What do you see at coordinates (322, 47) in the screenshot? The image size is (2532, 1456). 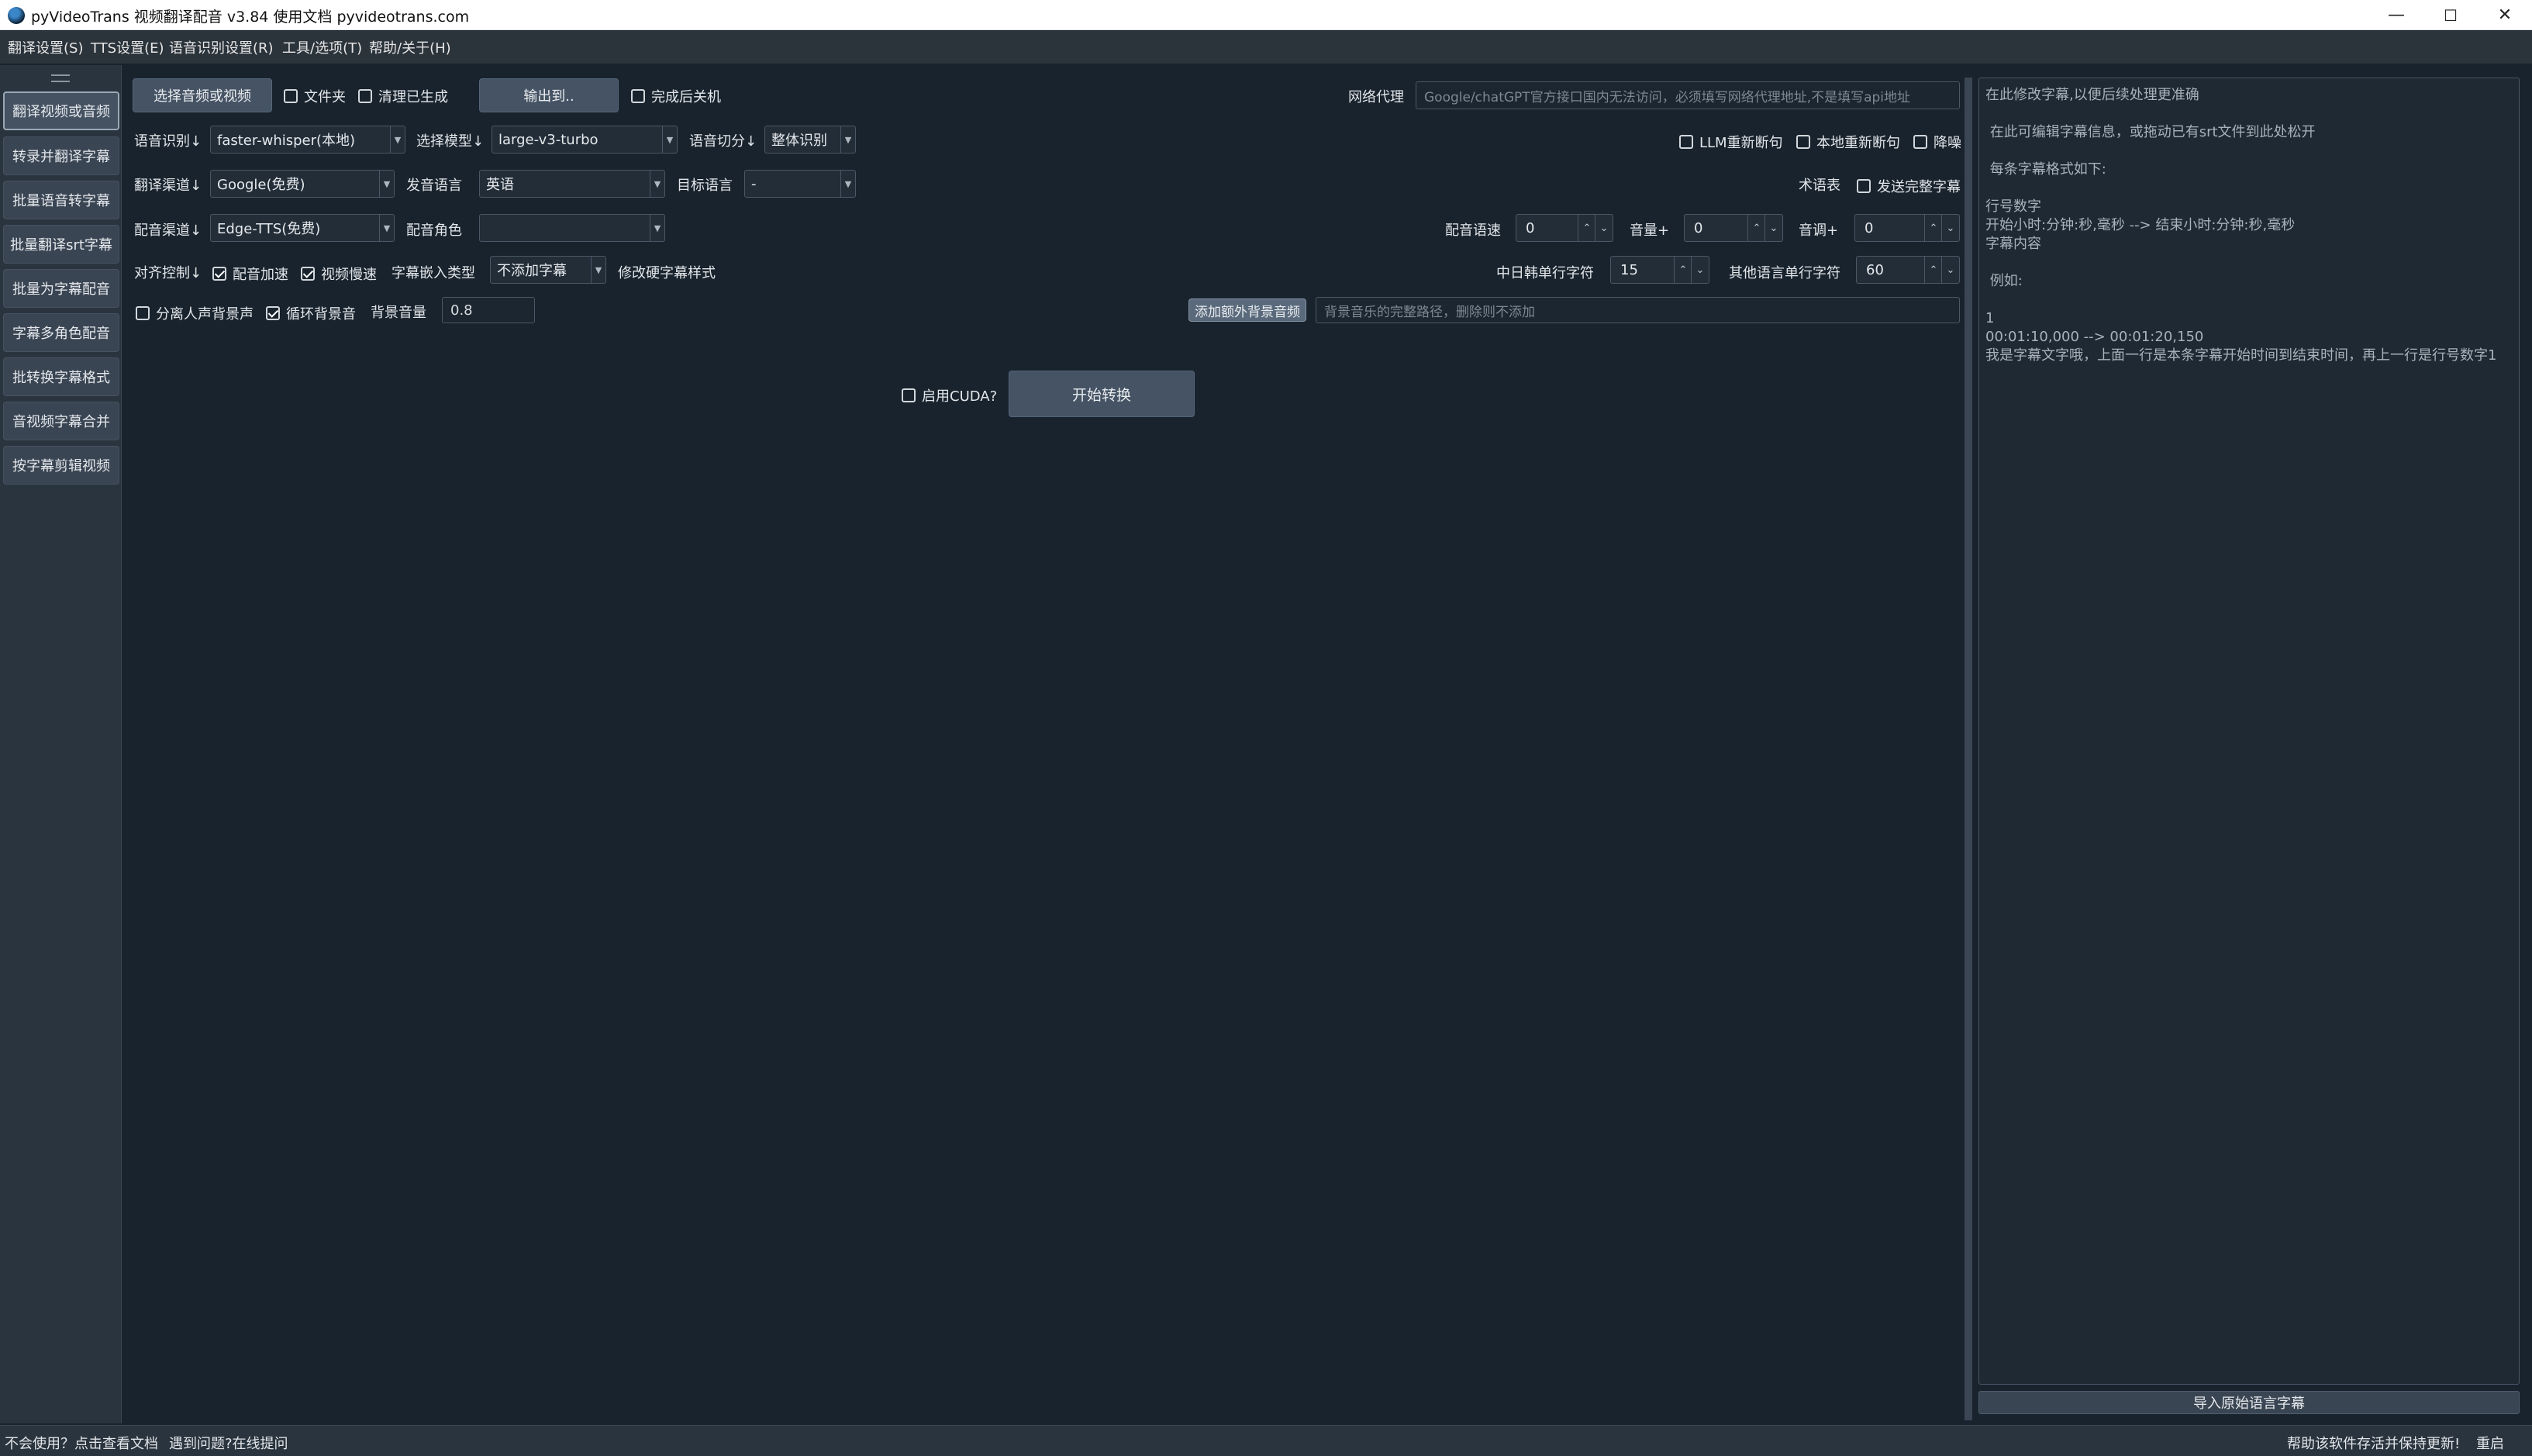 I see `menu-tools: 工具/选项(T)` at bounding box center [322, 47].